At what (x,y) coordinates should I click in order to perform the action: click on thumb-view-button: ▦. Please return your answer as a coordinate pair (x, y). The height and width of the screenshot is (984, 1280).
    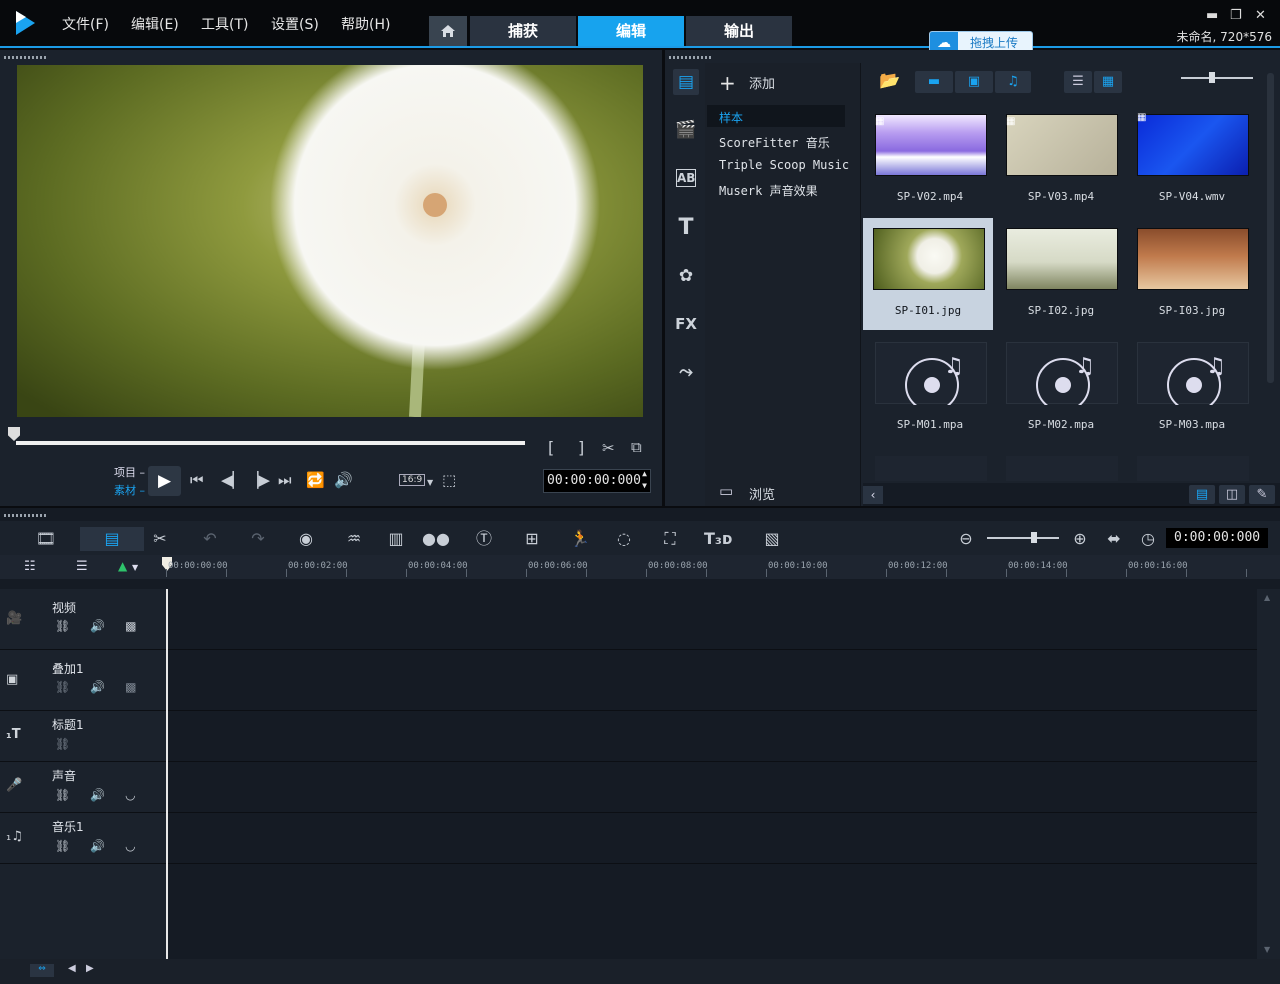
    Looking at the image, I should click on (1108, 82).